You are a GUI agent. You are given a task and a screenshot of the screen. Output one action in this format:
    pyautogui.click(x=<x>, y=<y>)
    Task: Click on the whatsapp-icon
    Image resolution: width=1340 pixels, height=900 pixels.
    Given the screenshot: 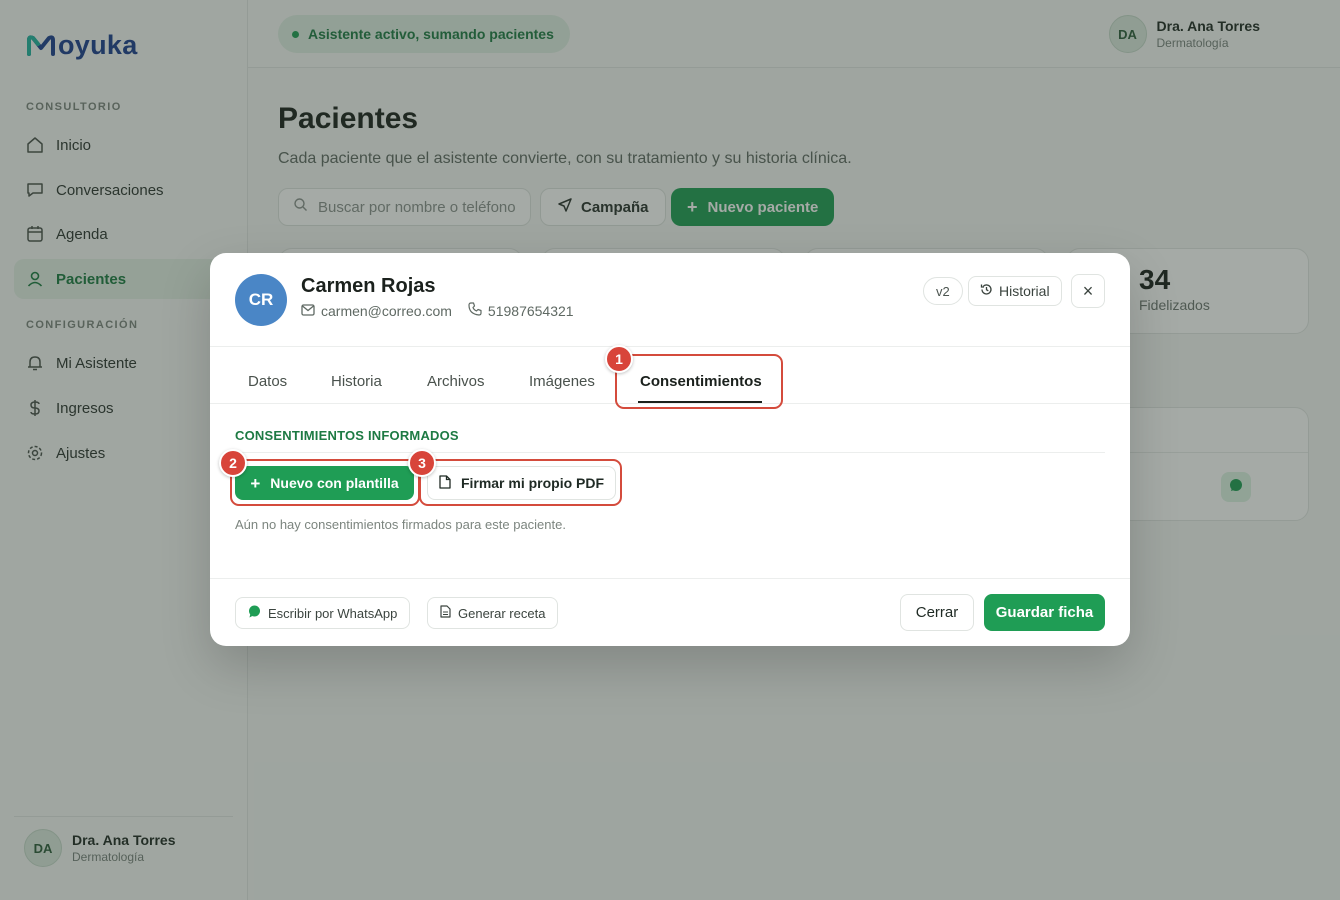 What is the action you would take?
    pyautogui.click(x=254, y=613)
    